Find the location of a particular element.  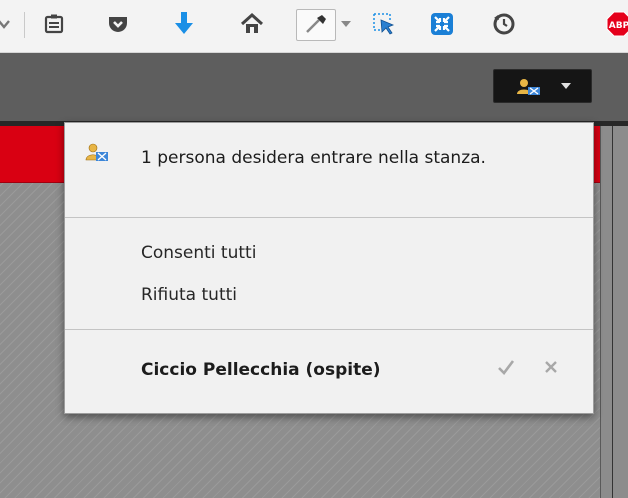

toolbar-separator is located at coordinates (24, 25).